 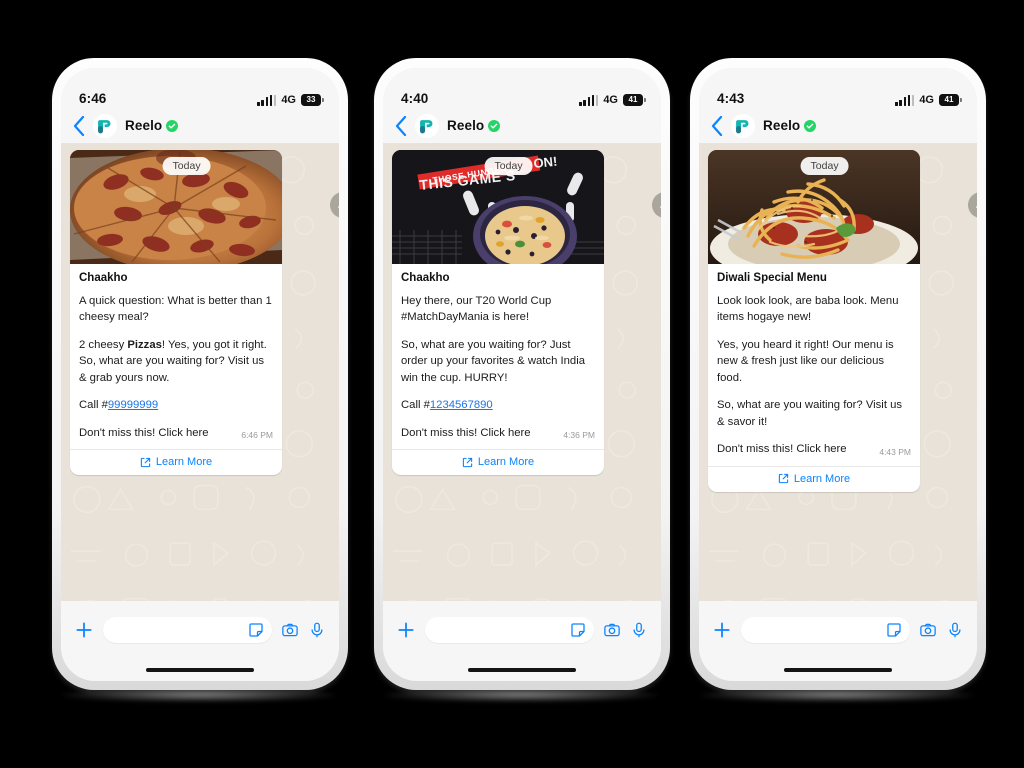 What do you see at coordinates (895, 451) in the screenshot?
I see `message-timestamp: 4:43 PM` at bounding box center [895, 451].